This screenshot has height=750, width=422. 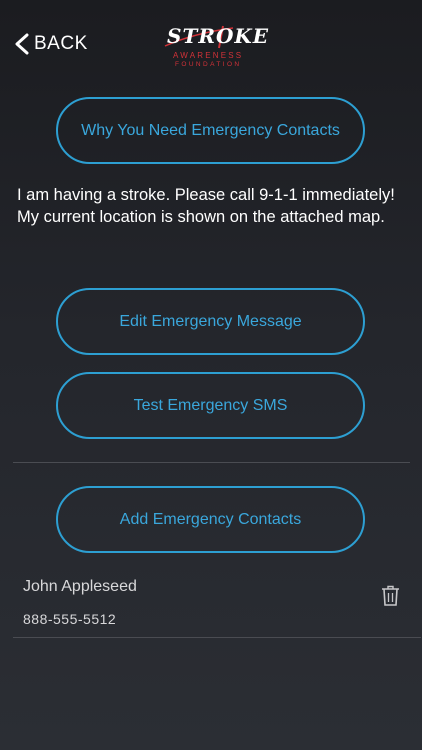 I want to click on test-sms-button: Test Emergency SMS, so click(x=210, y=405).